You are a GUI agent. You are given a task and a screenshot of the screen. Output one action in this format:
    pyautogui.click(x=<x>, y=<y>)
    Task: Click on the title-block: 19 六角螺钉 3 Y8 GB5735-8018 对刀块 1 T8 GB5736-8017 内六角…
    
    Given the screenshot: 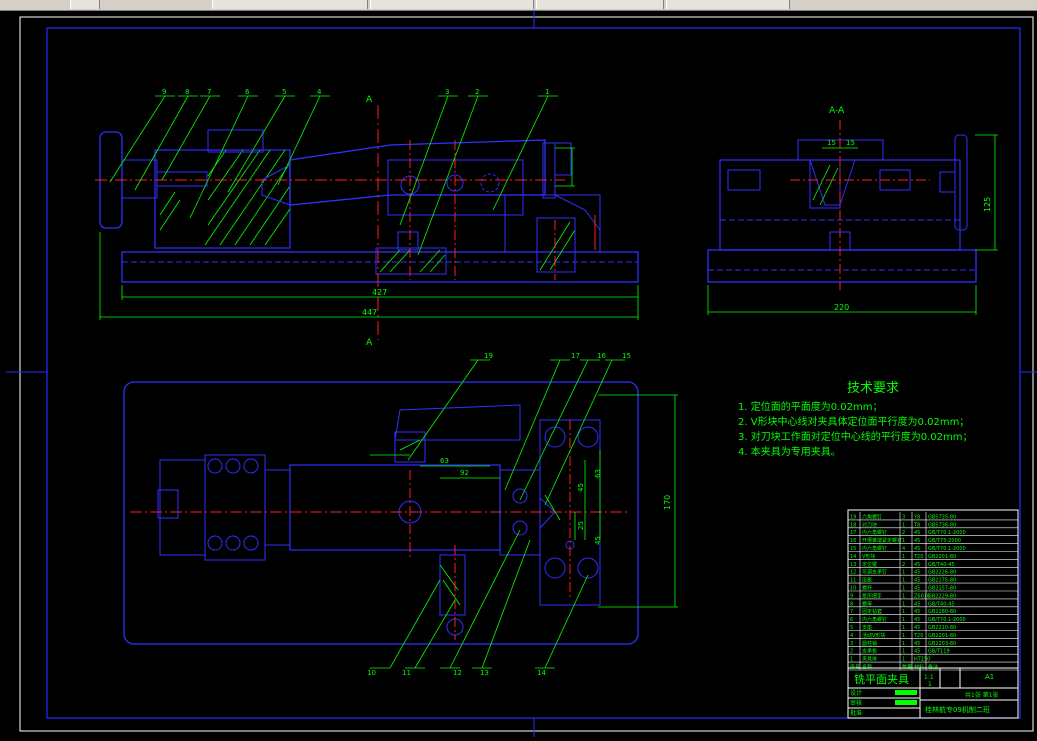 What is the action you would take?
    pyautogui.click(x=933, y=614)
    